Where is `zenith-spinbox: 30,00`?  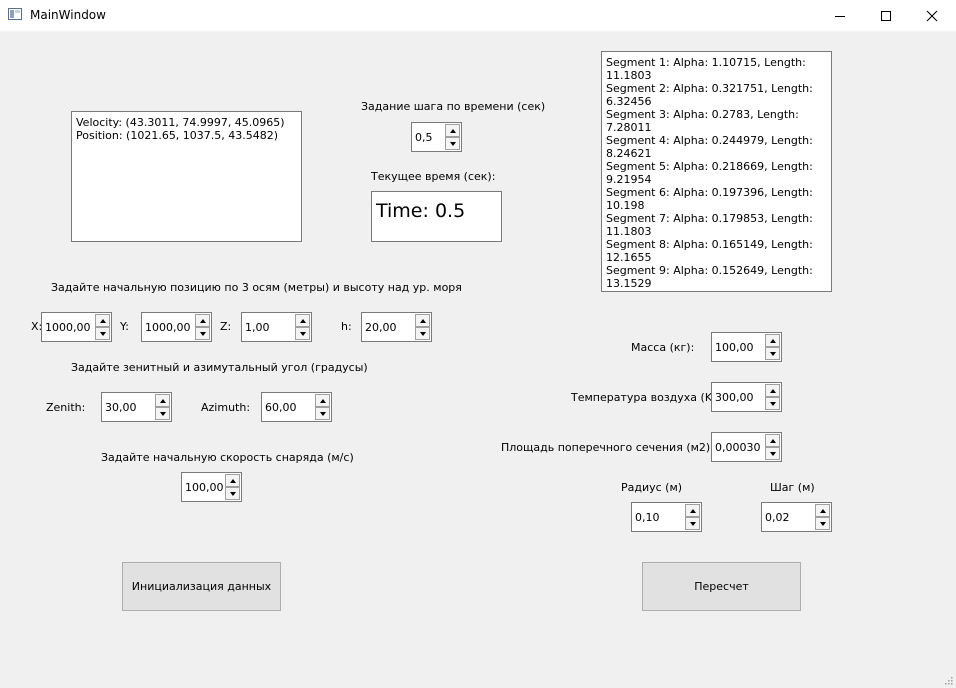 zenith-spinbox: 30,00 is located at coordinates (136, 407).